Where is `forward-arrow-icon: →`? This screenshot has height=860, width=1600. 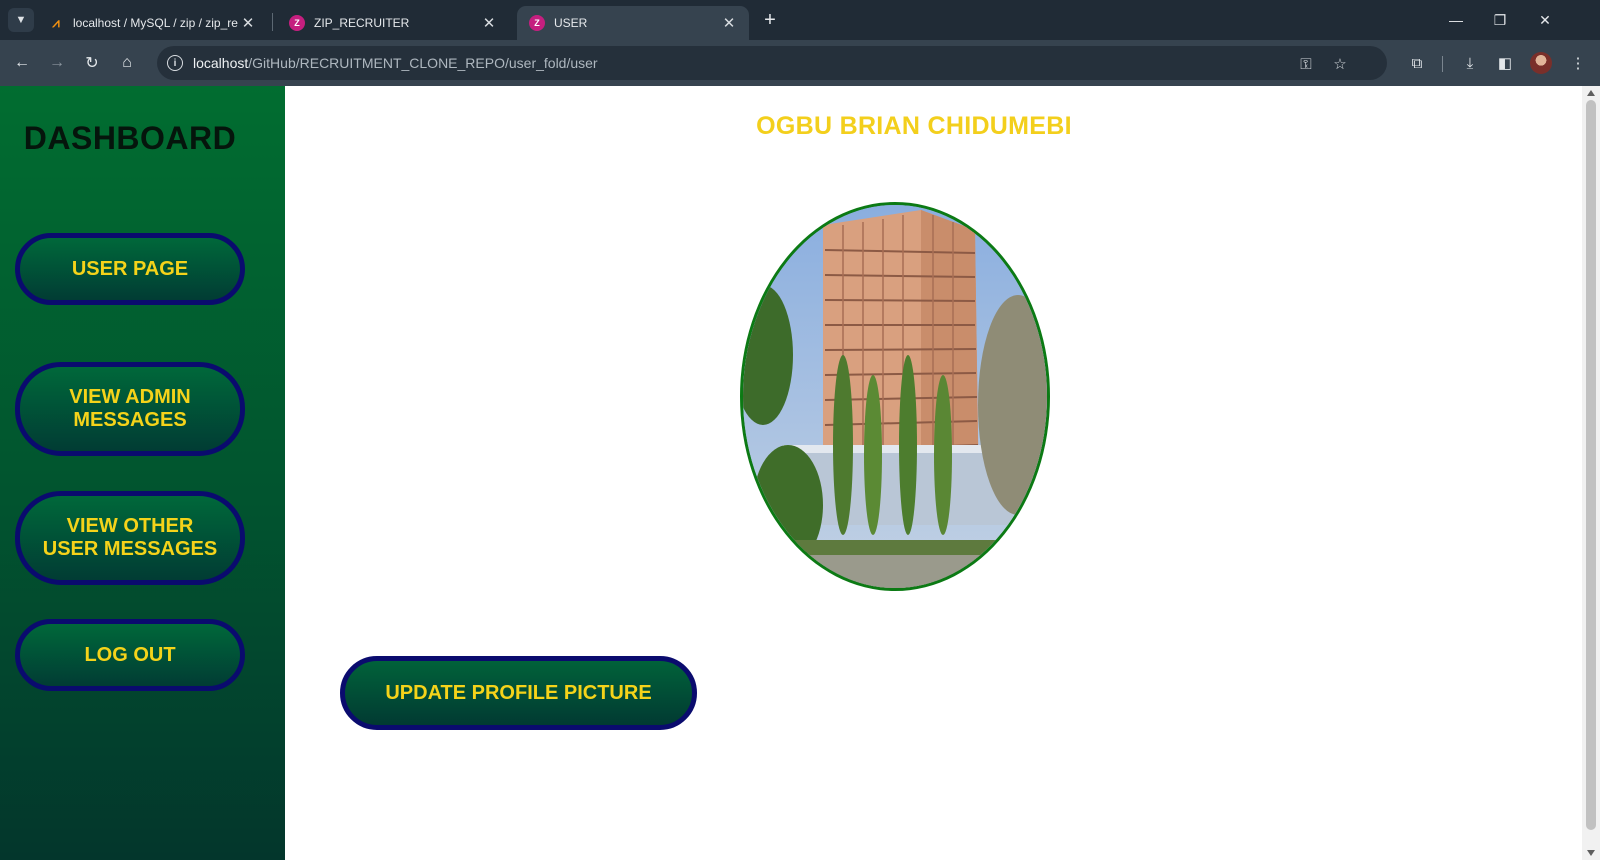
forward-arrow-icon: → is located at coordinates (57, 63).